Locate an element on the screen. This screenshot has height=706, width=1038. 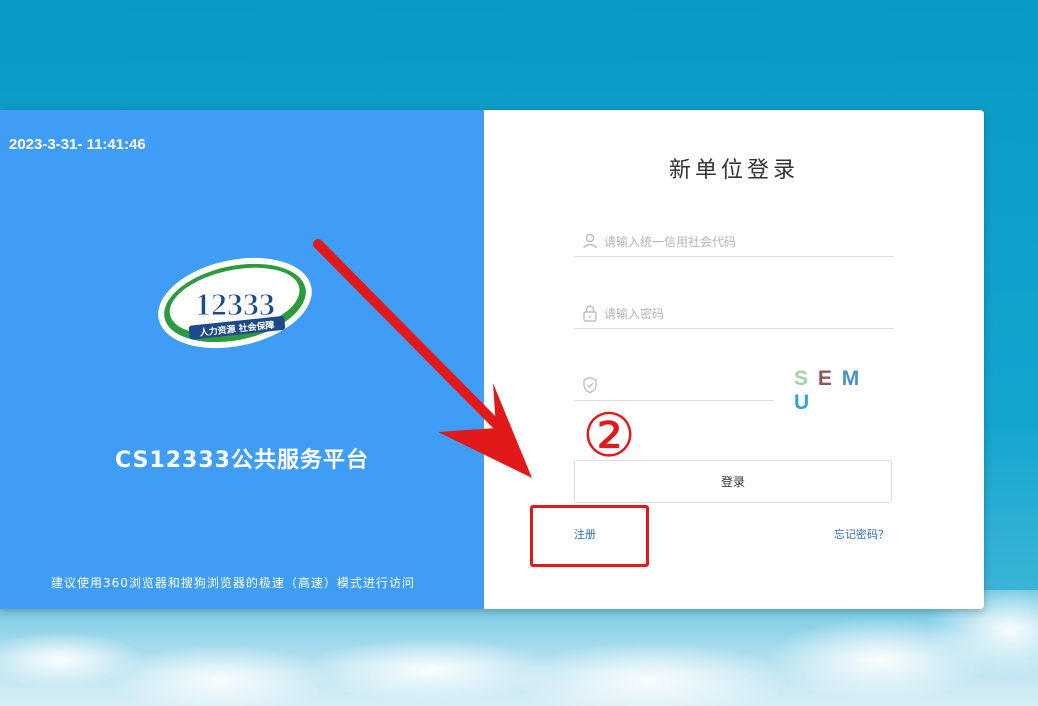
logo-number: 12333 is located at coordinates (235, 304).